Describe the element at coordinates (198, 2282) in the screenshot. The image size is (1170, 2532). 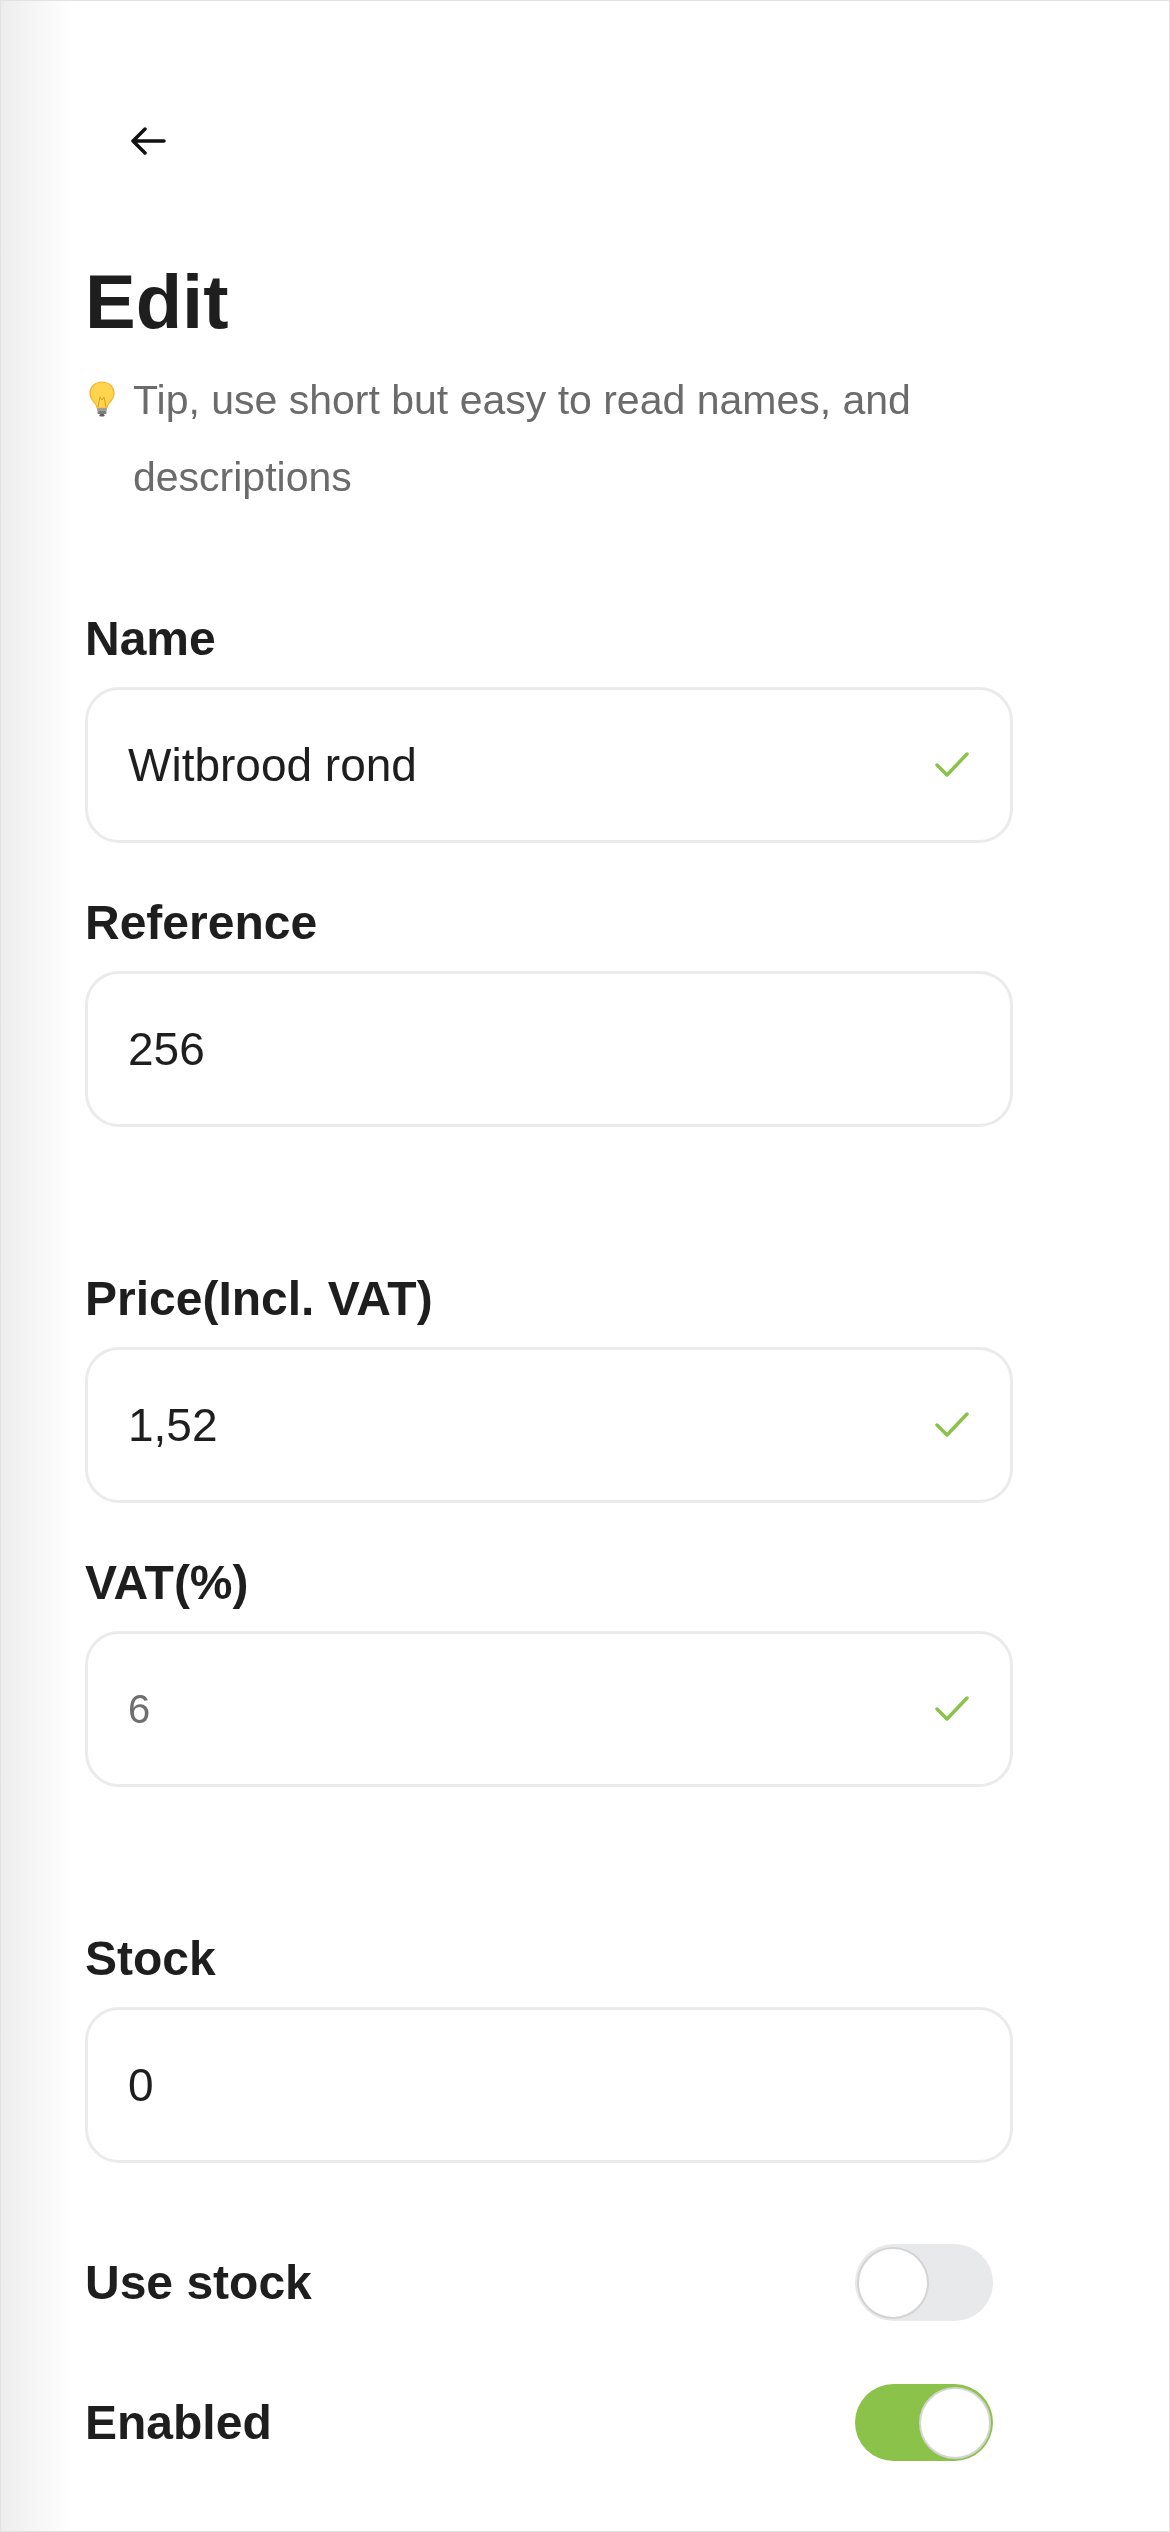
I see `toggle-label: Use stock` at that location.